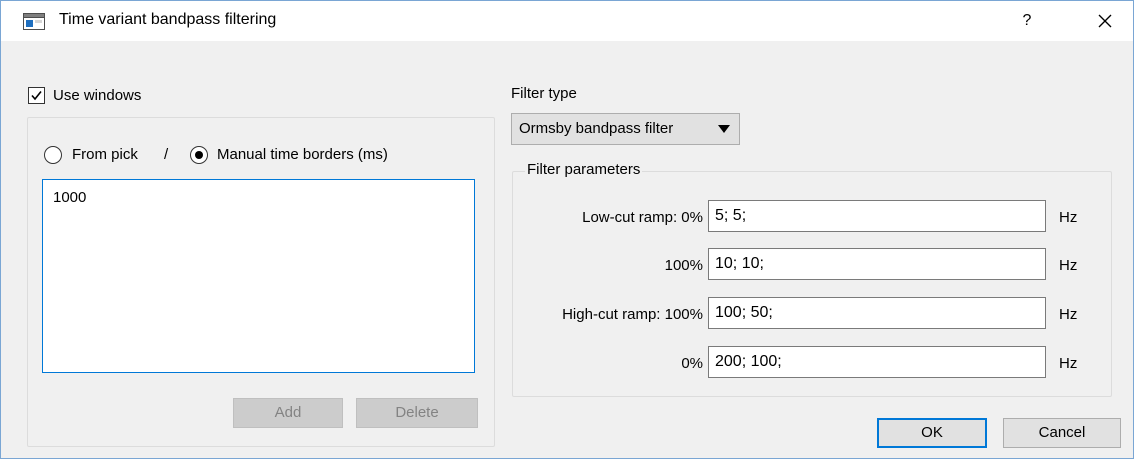  I want to click on from-pick-radio, so click(53, 155).